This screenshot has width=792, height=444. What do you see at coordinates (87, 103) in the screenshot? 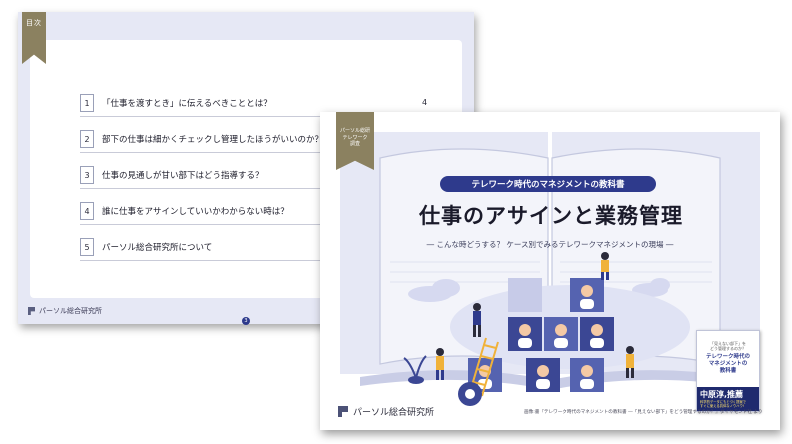
I see `toc-item-number: 1` at bounding box center [87, 103].